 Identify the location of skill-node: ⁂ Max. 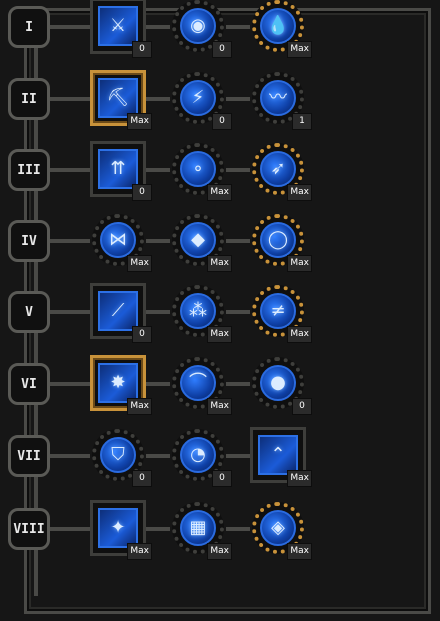
(201, 313).